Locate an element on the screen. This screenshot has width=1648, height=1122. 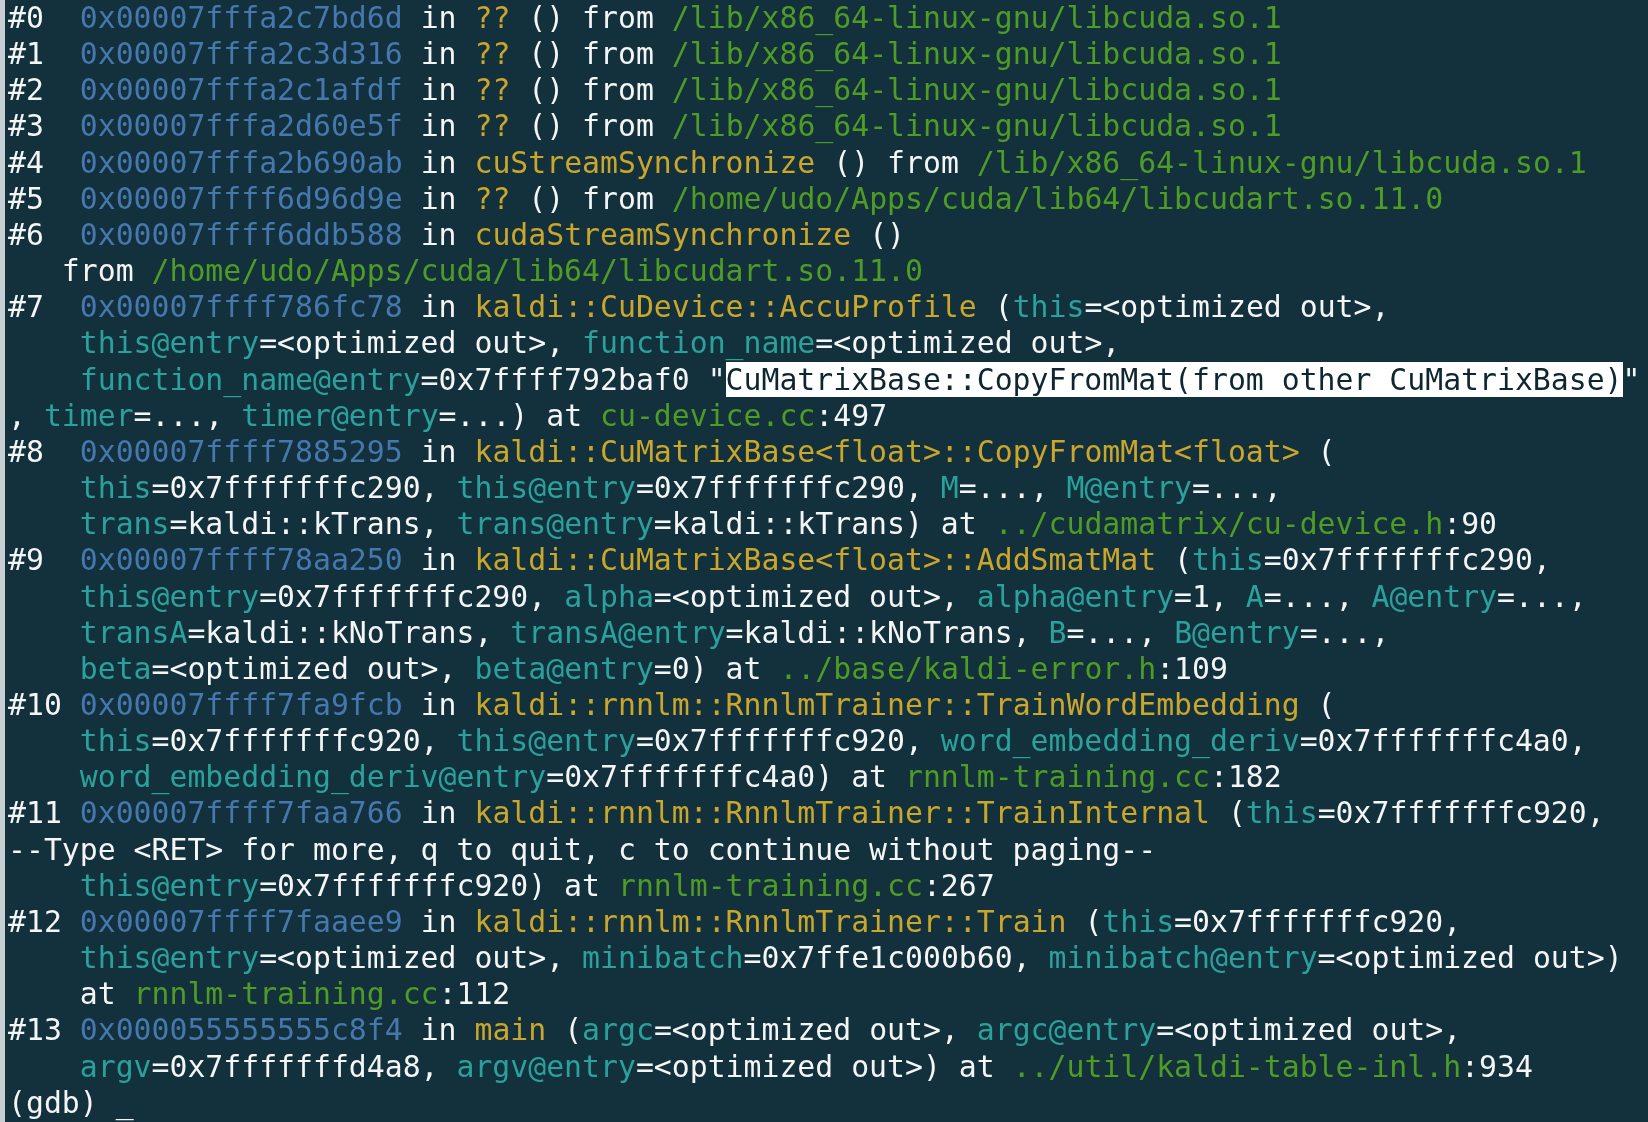
terminal-line: this@entry=0x7fffffffc290, alpha=<optimized out>, alpha@entry=1, A=..., A@entry=..., is located at coordinates (832, 596).